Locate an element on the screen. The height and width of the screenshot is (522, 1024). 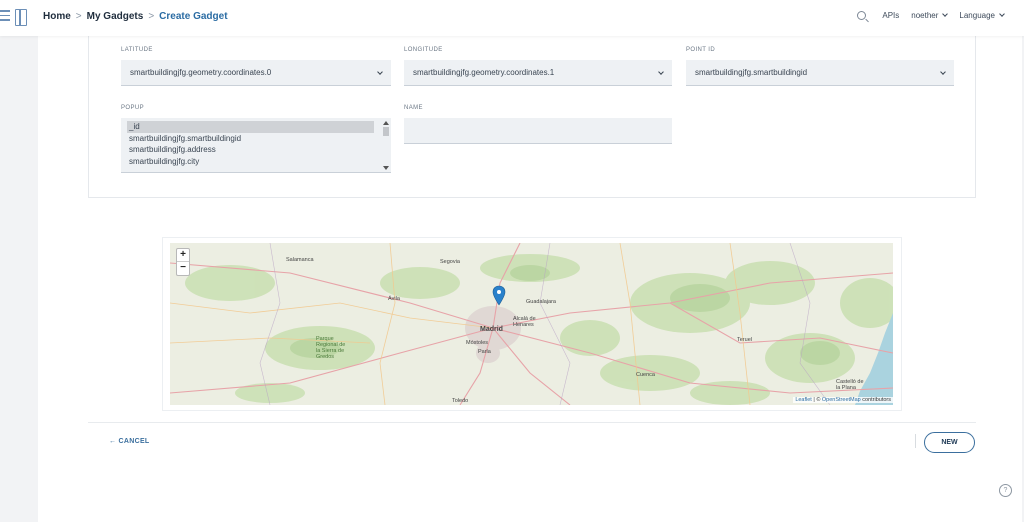
longitude-select: smartbuildingjfg.geometry.coordinates.1 is located at coordinates (538, 73).